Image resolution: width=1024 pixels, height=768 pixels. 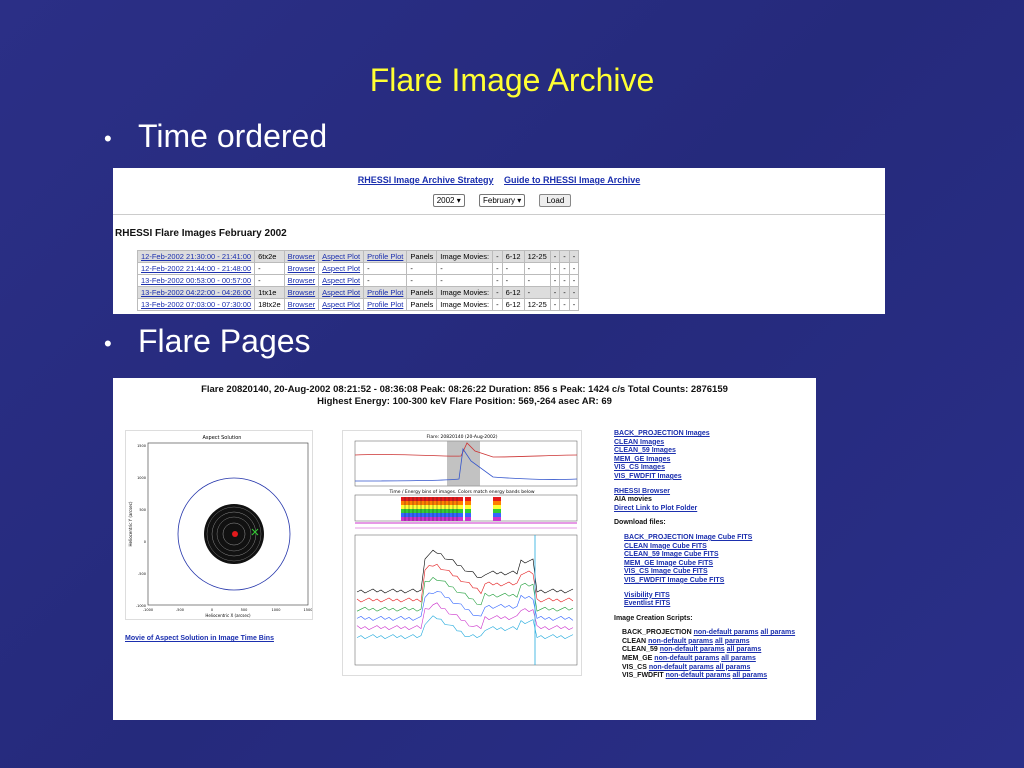 What do you see at coordinates (141, 606) in the screenshot?
I see `aspect-ytick-label: -1000` at bounding box center [141, 606].